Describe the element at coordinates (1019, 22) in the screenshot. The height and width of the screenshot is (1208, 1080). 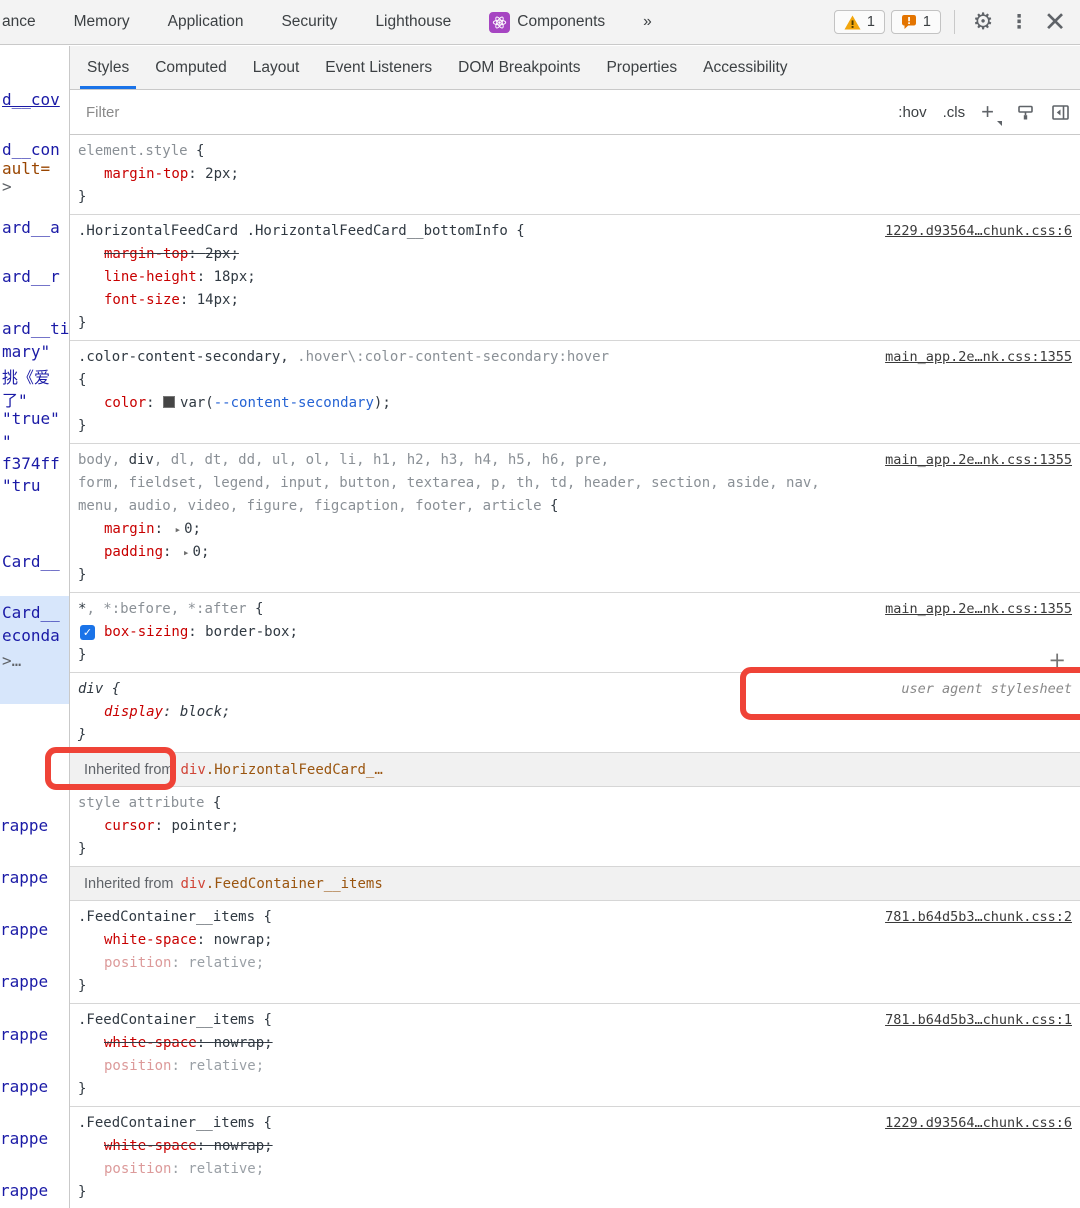
I see `more-options-icon: ⋮` at that location.